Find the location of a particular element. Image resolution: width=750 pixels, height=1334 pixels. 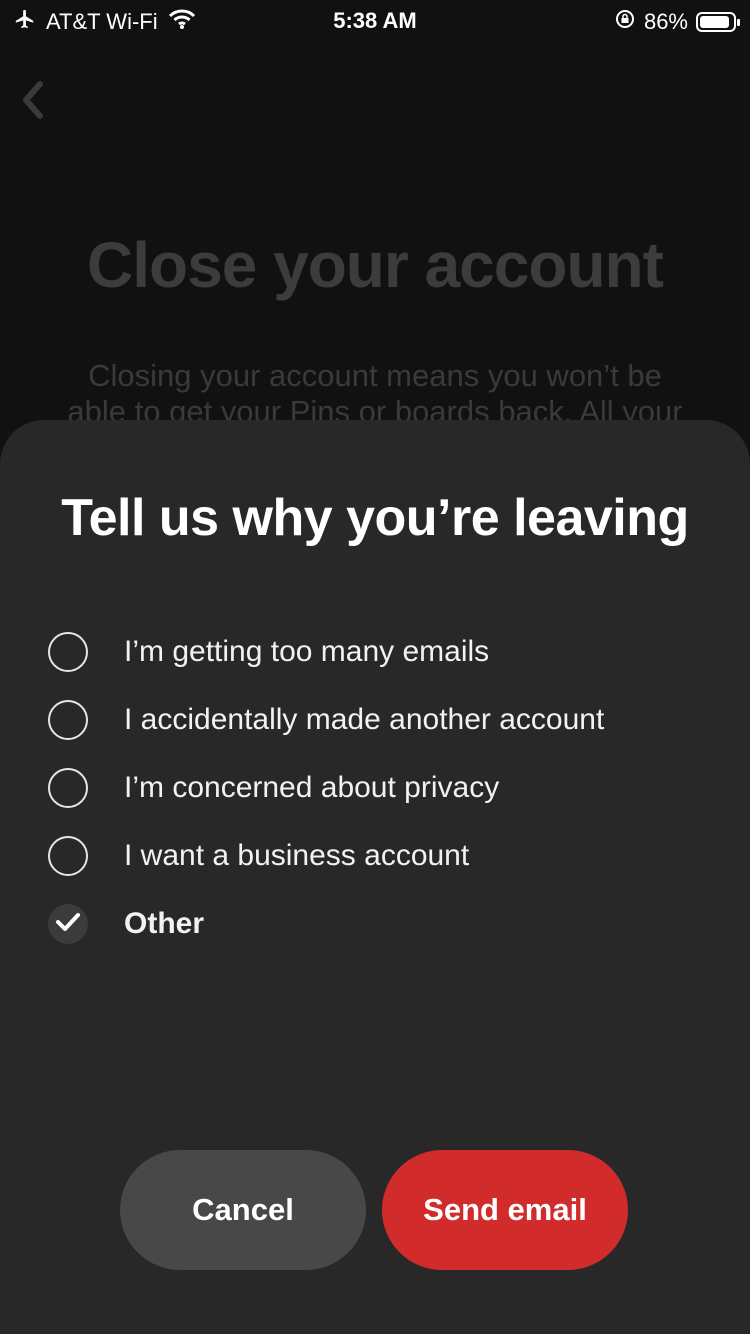

checkmark-icon is located at coordinates (68, 924).